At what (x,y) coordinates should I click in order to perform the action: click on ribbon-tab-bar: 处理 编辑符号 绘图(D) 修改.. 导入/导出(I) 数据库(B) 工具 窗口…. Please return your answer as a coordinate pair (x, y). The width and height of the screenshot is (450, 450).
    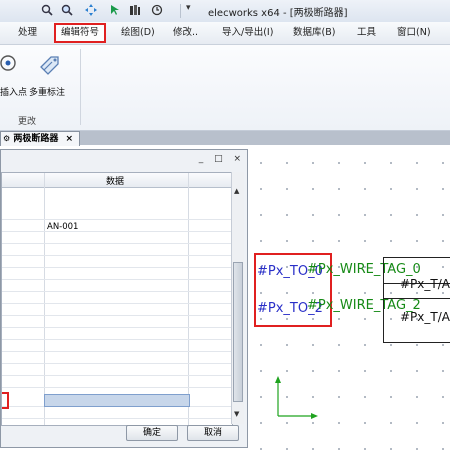
    Looking at the image, I should click on (225, 33).